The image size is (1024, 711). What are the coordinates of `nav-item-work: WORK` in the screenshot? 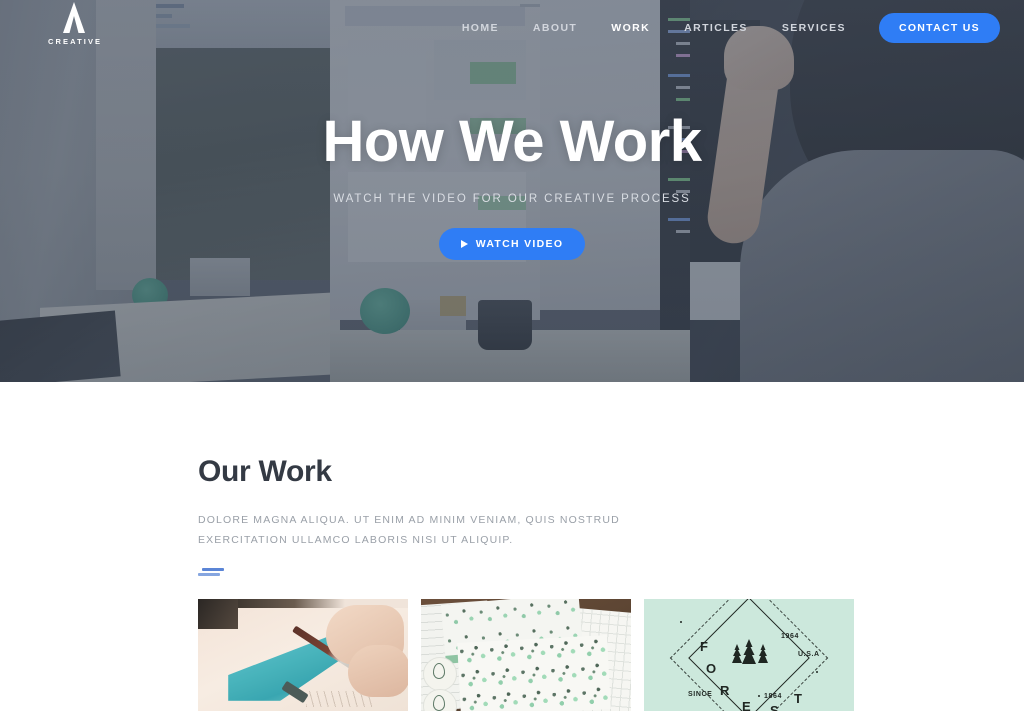 It's located at (630, 28).